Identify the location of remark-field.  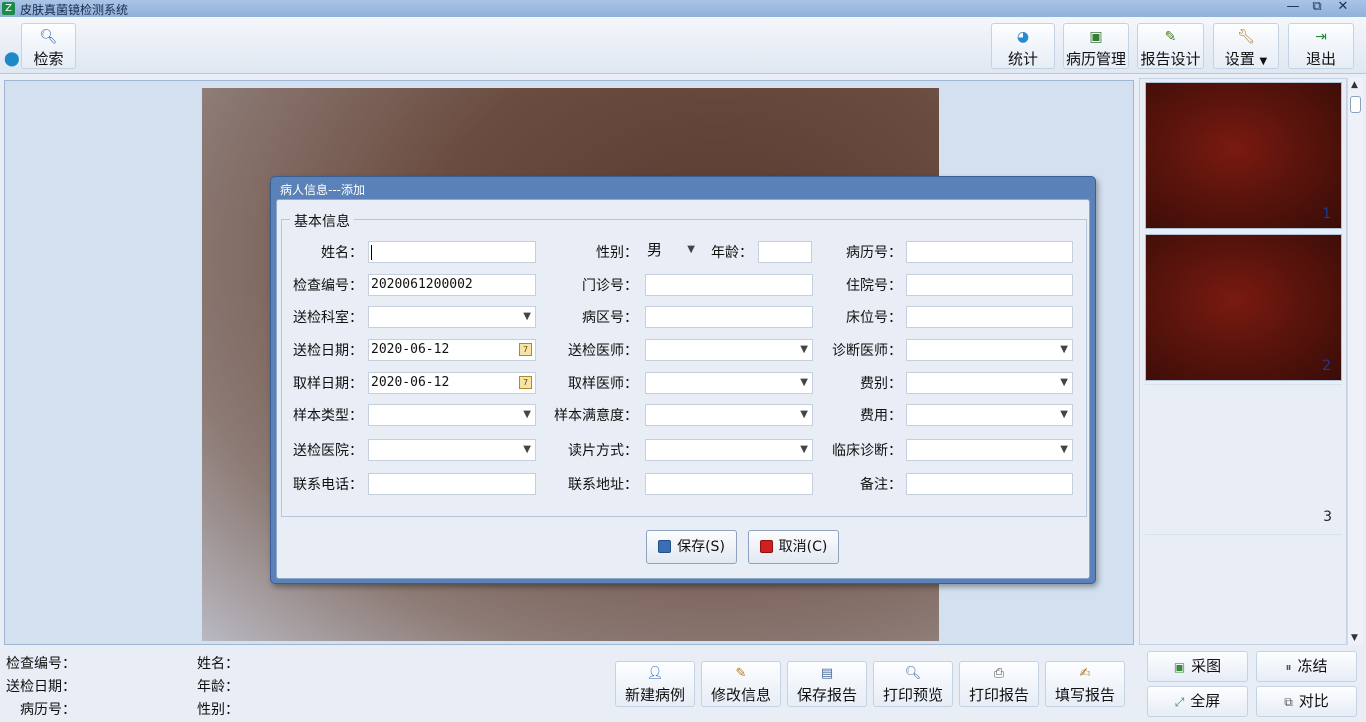
(989, 484).